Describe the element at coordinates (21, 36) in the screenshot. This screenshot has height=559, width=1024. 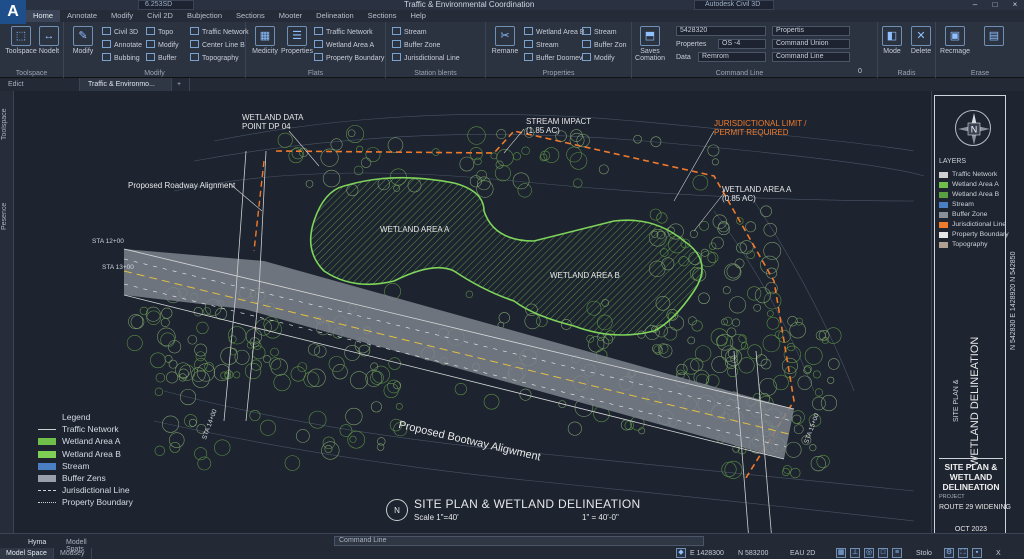
I see `toolspace-icon: ⬚` at that location.